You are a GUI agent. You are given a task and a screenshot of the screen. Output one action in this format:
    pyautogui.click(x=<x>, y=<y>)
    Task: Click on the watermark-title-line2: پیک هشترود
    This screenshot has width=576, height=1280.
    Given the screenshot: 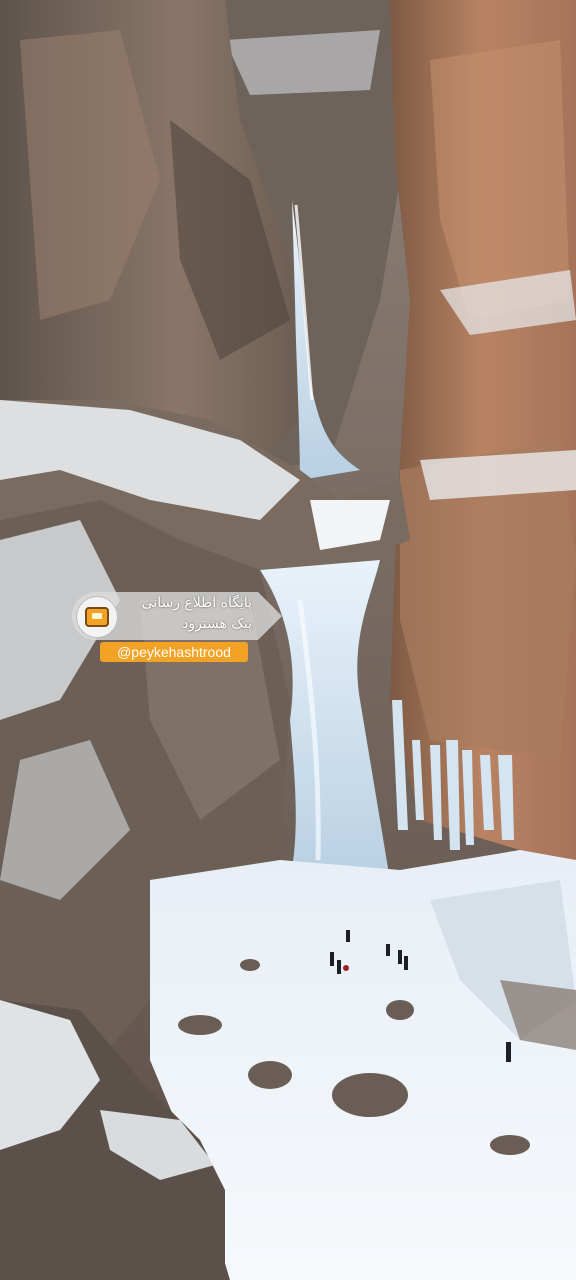 What is the action you would take?
    pyautogui.click(x=217, y=624)
    